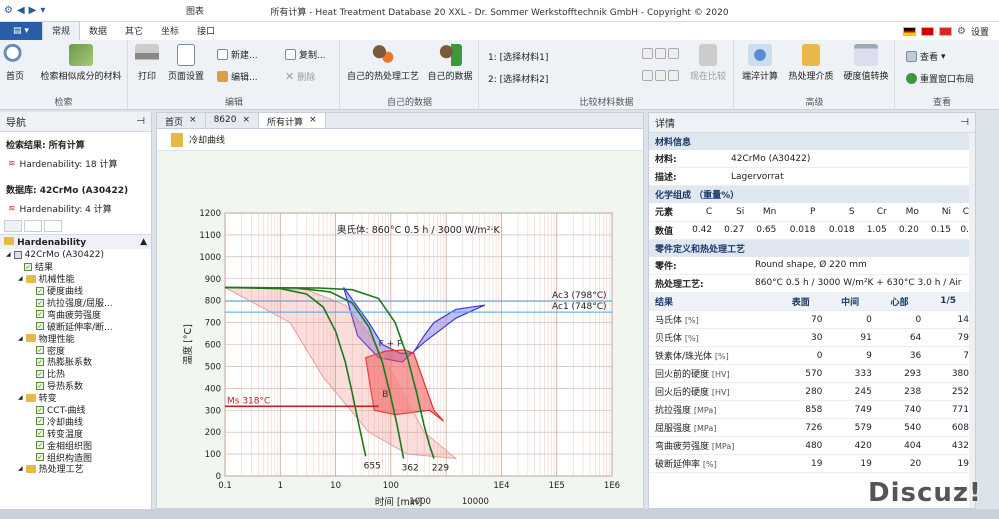 This screenshot has width=999, height=519. I want to click on table-row: 贝氏体 [%] 30 91 64 79, so click(812, 337).